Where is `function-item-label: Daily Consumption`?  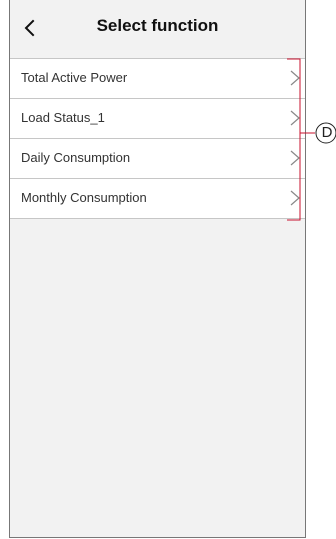
function-item-label: Daily Consumption is located at coordinates (76, 157).